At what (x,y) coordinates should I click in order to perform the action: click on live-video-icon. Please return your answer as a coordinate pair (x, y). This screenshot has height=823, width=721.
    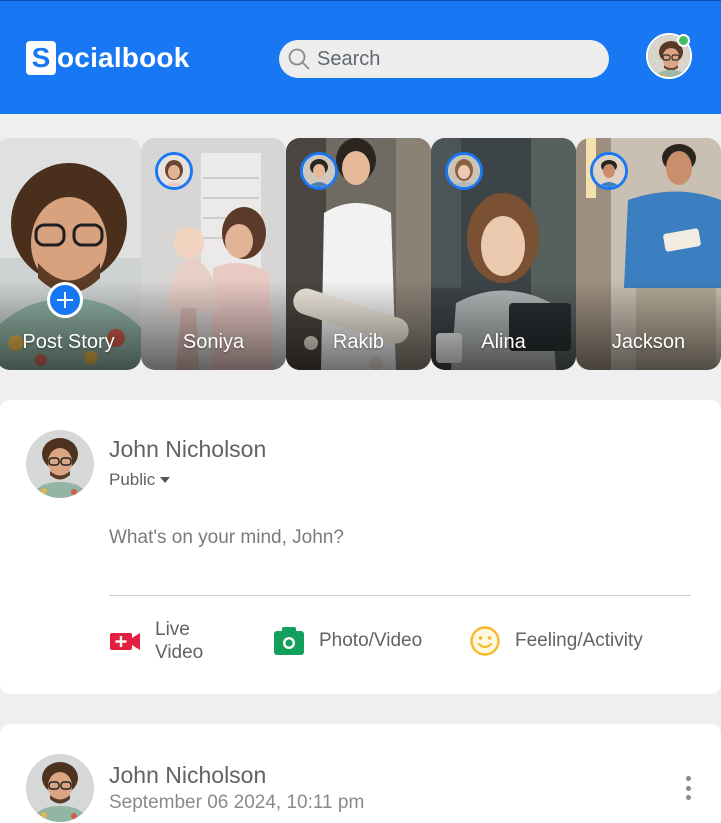
    Looking at the image, I should click on (125, 641).